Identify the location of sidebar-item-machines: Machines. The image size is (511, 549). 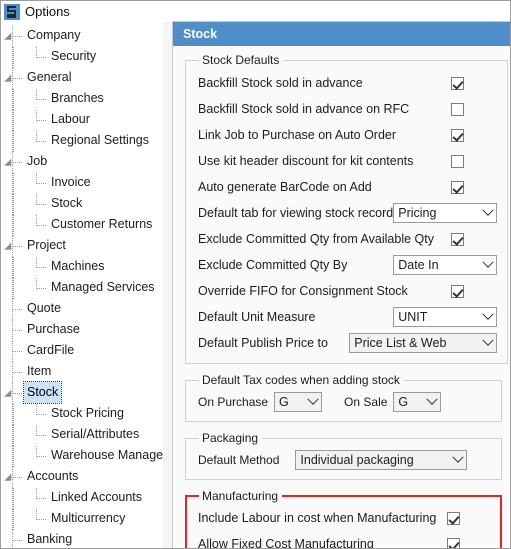
(82, 267).